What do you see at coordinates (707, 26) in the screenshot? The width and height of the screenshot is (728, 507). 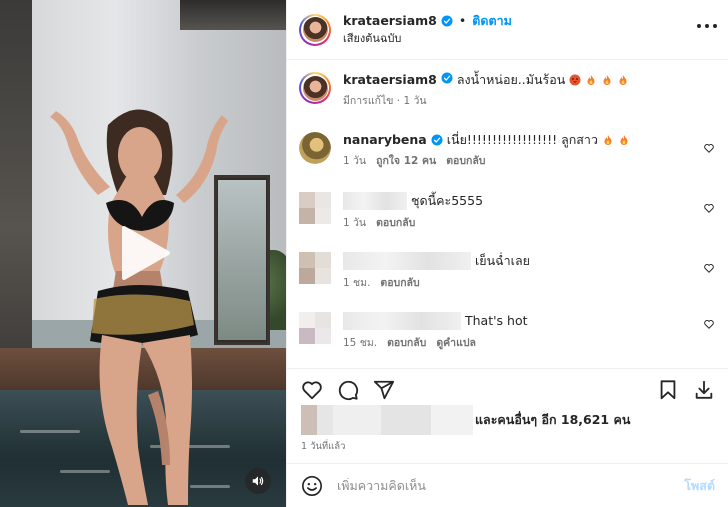 I see `more-icon` at bounding box center [707, 26].